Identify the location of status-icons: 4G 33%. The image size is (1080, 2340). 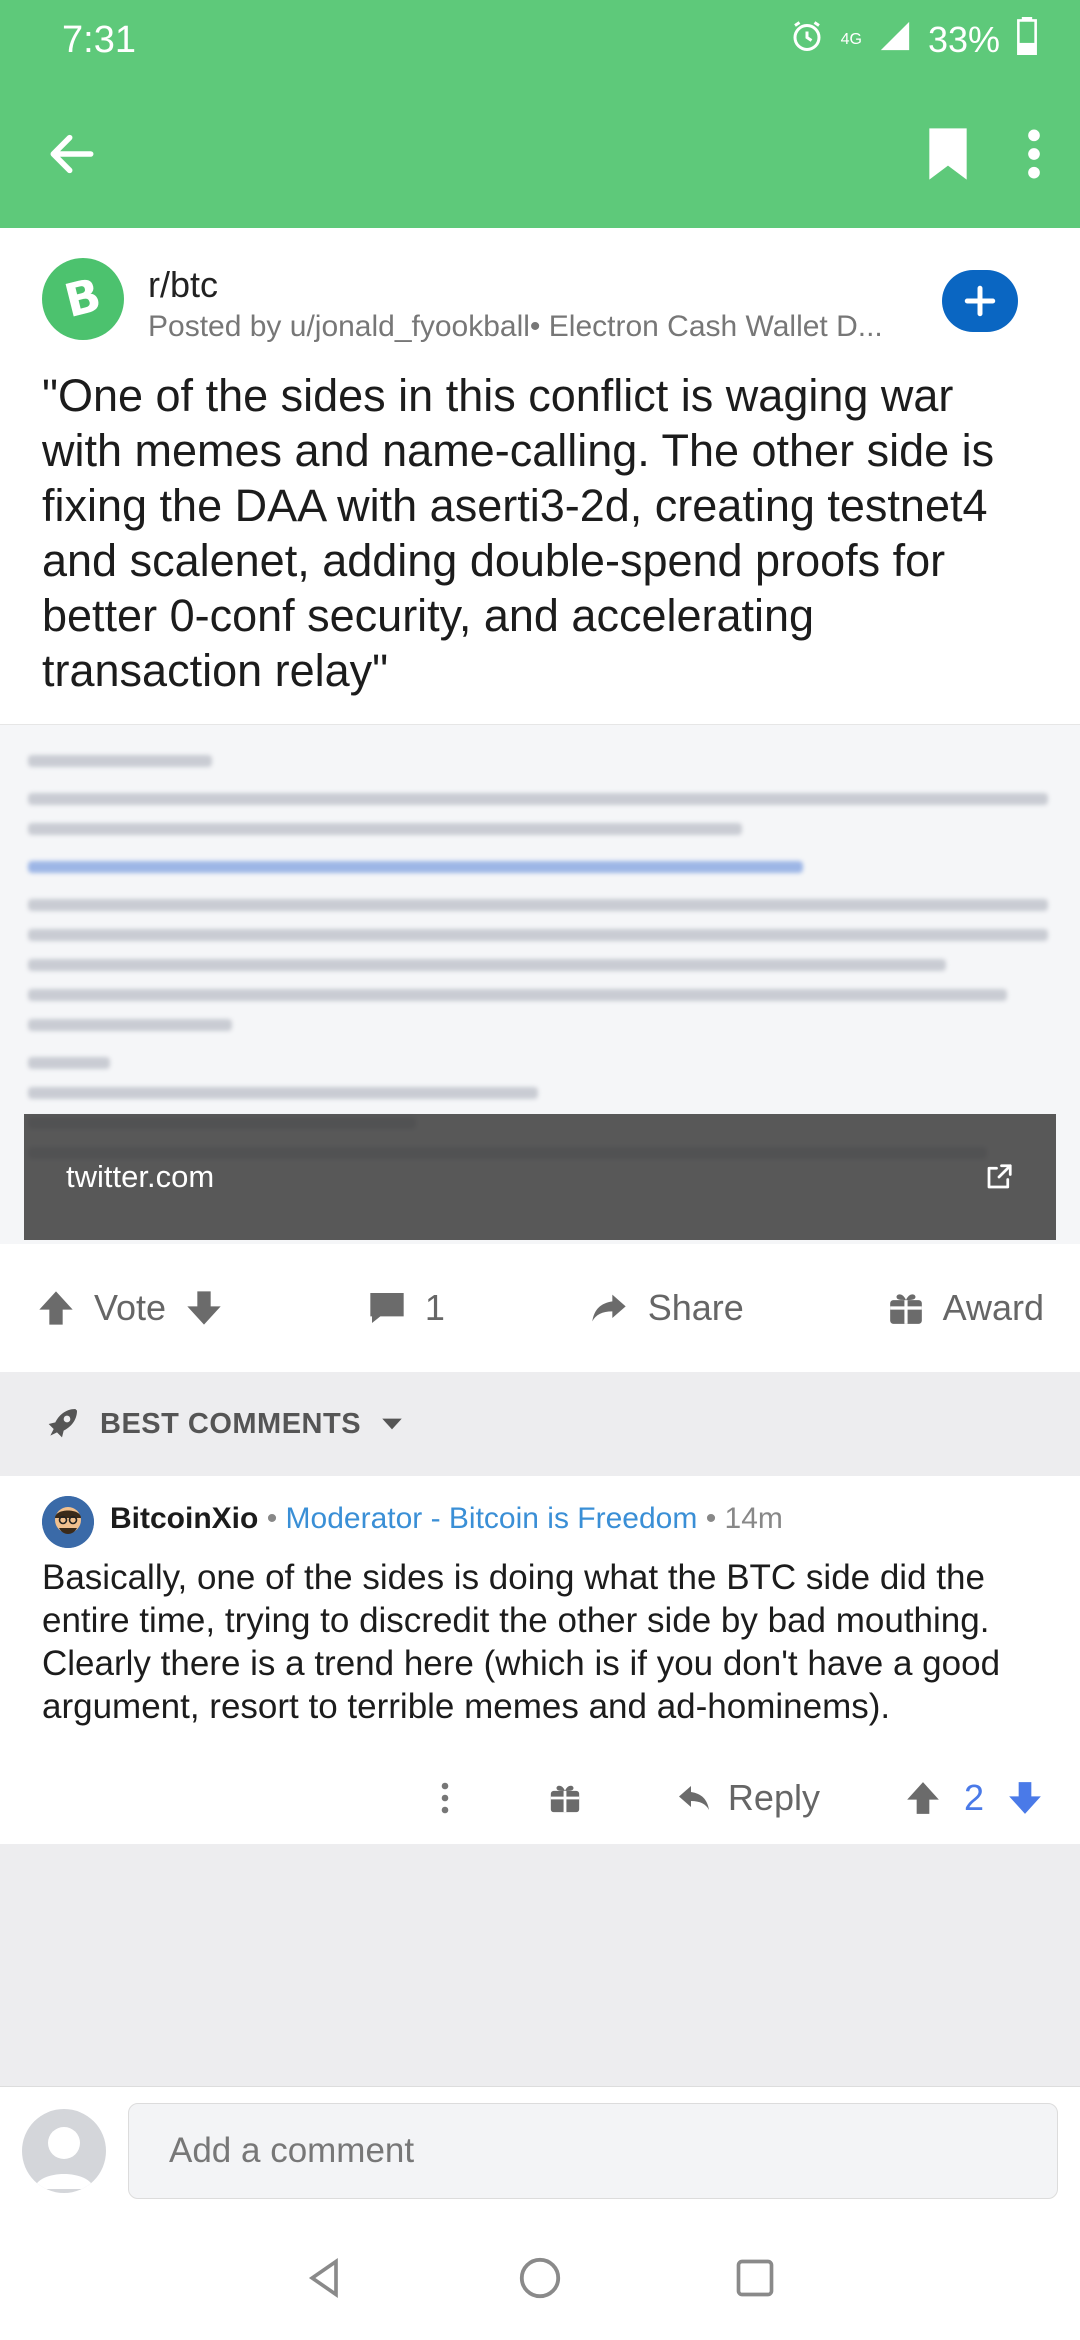
(913, 40).